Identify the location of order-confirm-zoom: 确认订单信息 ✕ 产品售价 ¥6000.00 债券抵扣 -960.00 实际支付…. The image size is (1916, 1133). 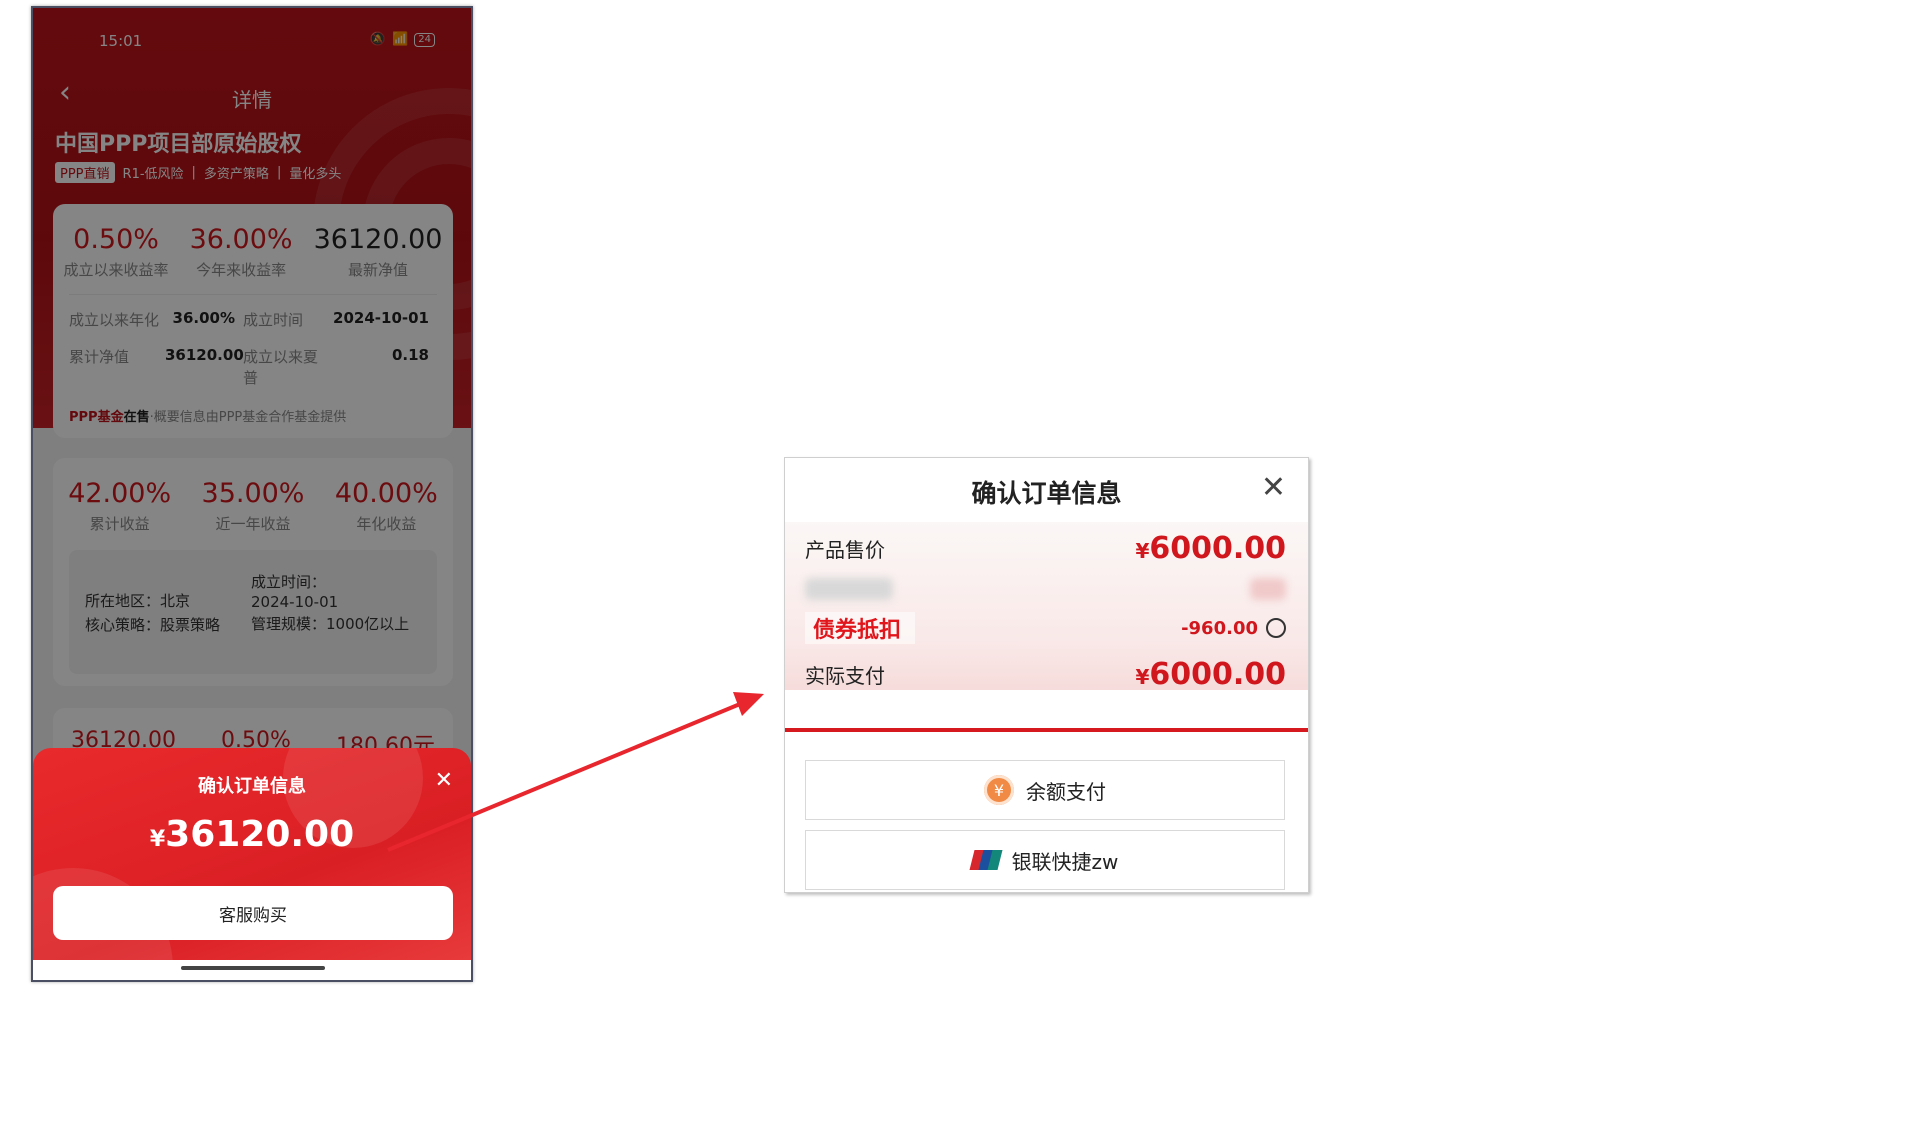
(1046, 675).